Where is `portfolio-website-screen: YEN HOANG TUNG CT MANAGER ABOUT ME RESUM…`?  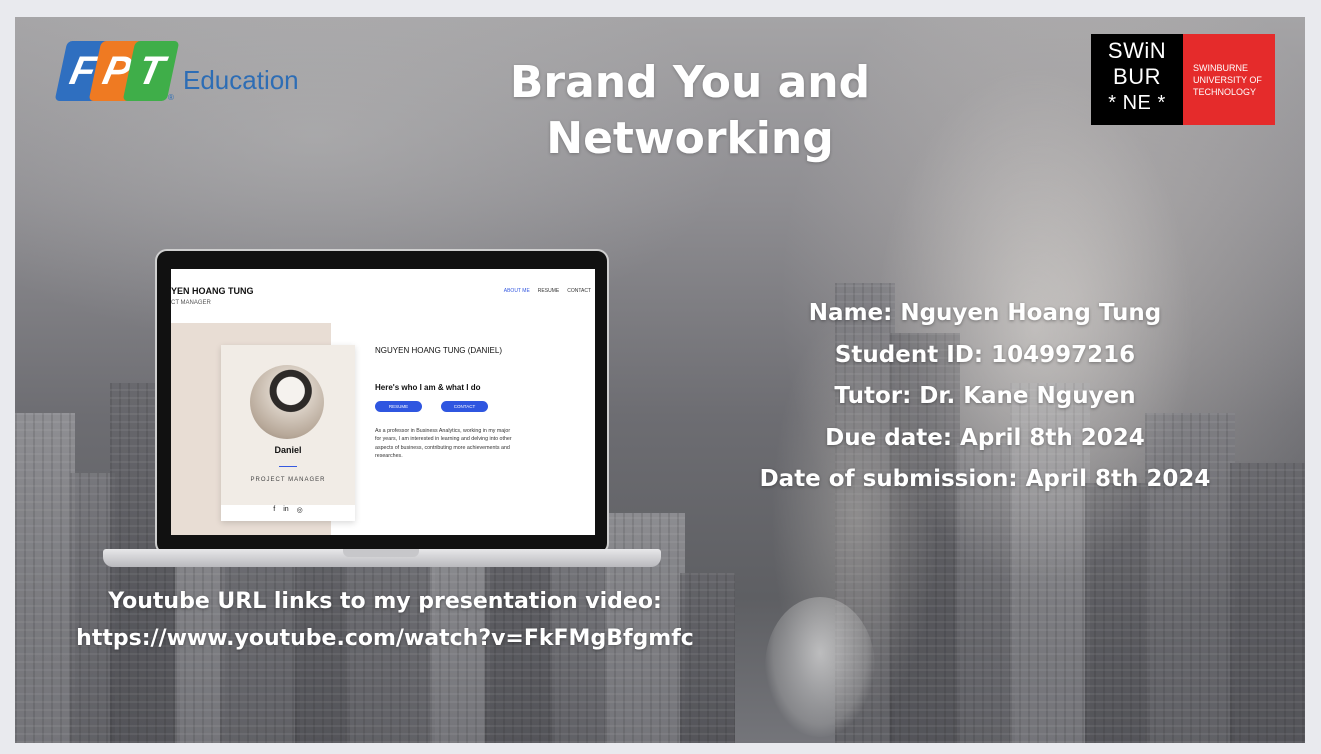
portfolio-website-screen: YEN HOANG TUNG CT MANAGER ABOUT ME RESUM… is located at coordinates (383, 402).